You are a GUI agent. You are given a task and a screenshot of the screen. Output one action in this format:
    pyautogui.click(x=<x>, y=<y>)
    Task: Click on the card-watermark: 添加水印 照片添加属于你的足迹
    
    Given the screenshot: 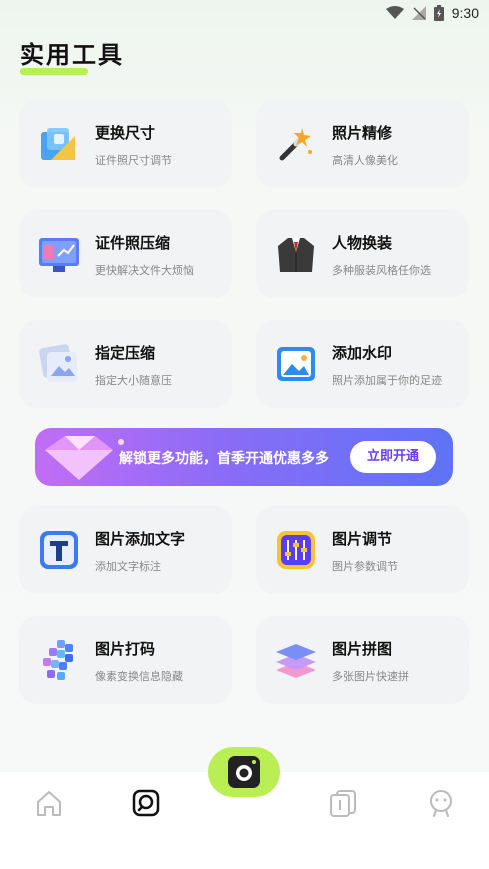 What is the action you would take?
    pyautogui.click(x=362, y=364)
    